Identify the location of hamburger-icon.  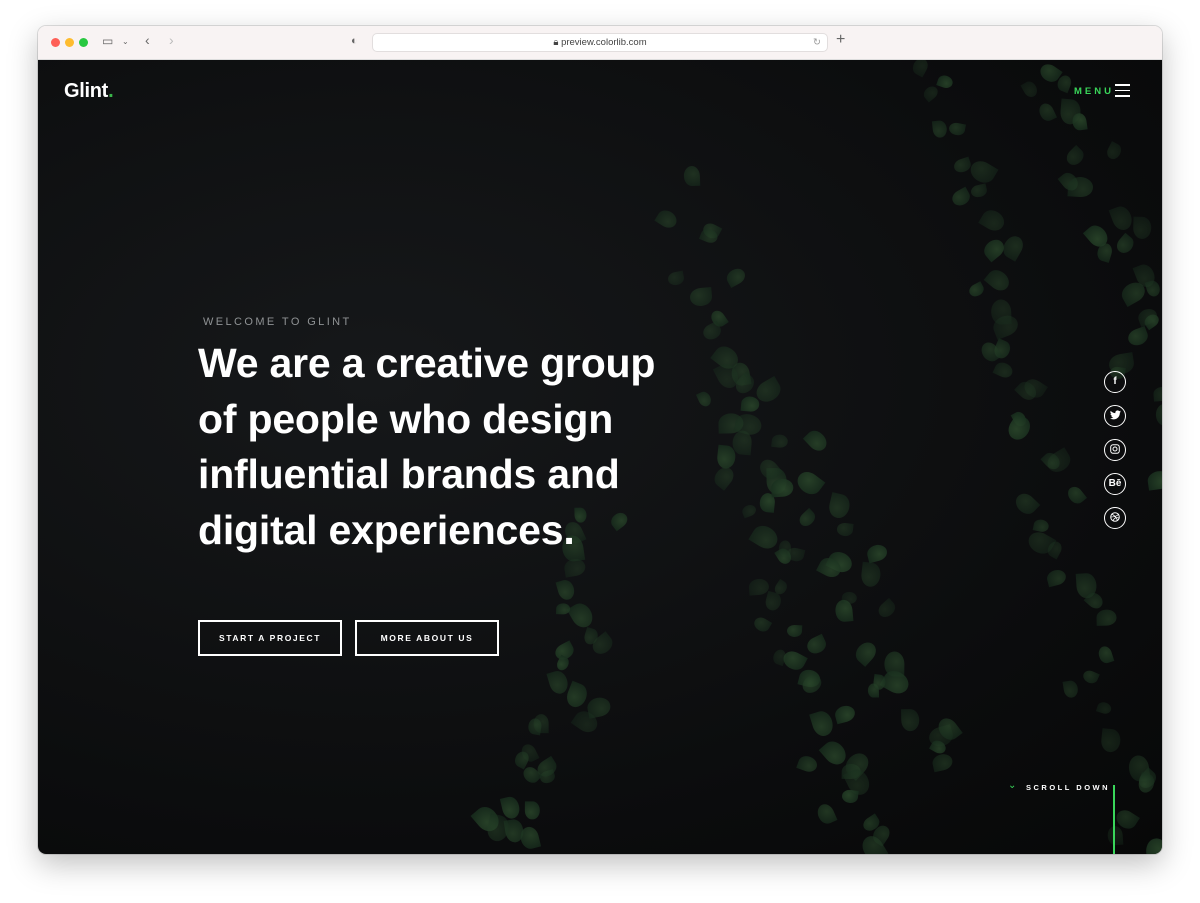
(1122, 90).